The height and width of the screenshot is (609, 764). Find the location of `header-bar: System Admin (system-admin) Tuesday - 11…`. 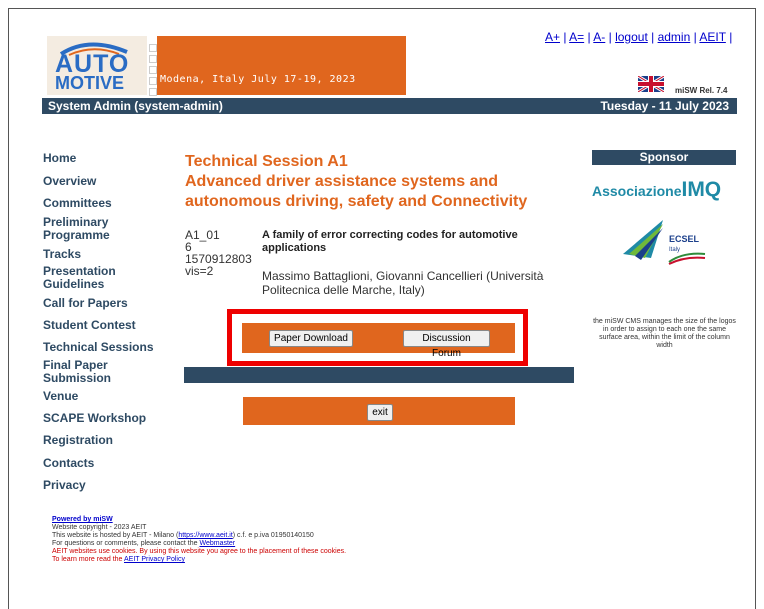

header-bar: System Admin (system-admin) Tuesday - 11… is located at coordinates (389, 106).